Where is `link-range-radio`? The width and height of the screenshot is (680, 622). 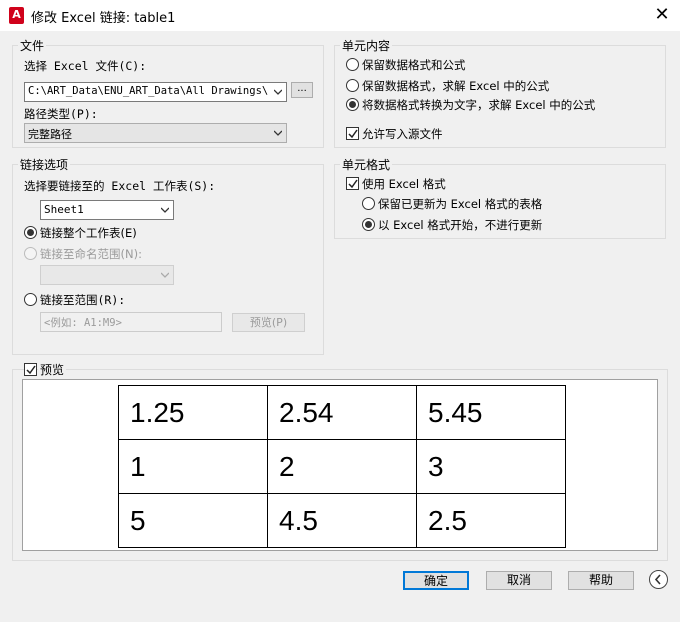 link-range-radio is located at coordinates (30, 299).